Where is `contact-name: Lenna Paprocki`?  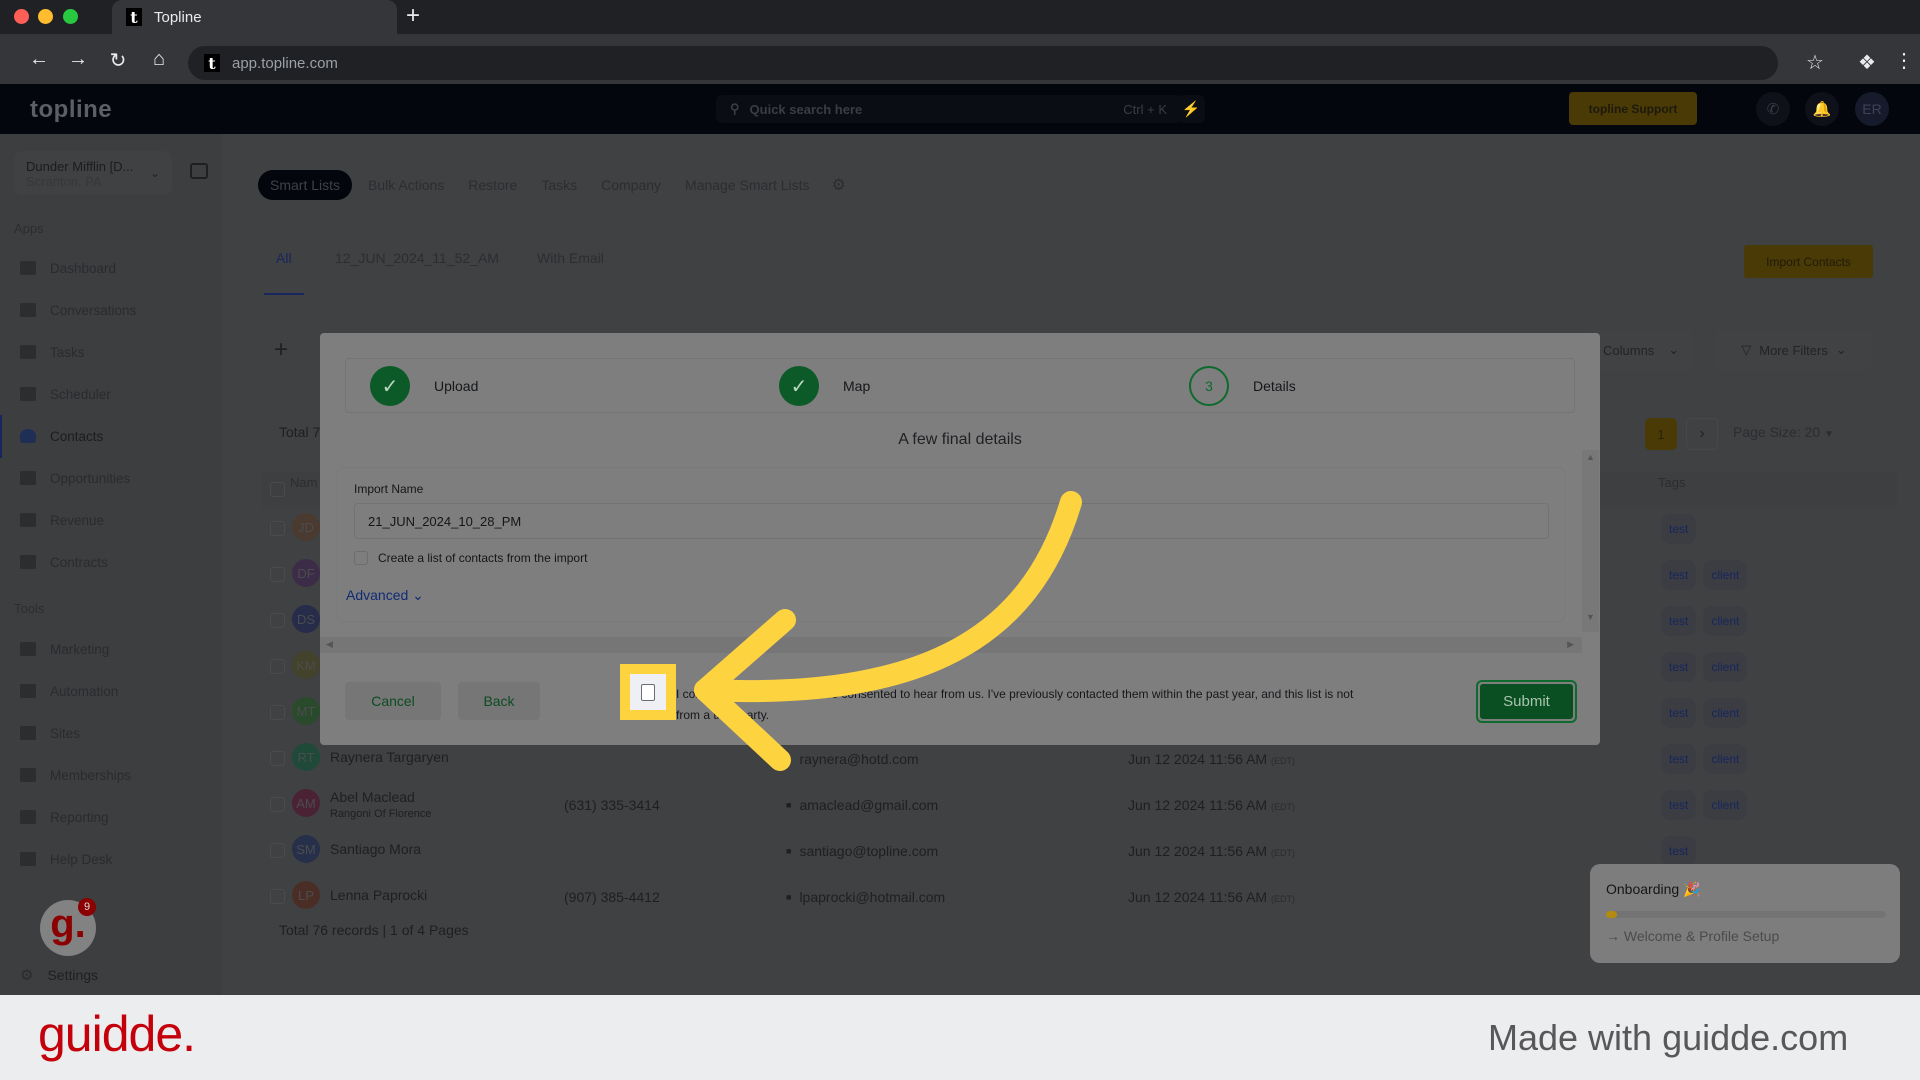
contact-name: Lenna Paprocki is located at coordinates (378, 895).